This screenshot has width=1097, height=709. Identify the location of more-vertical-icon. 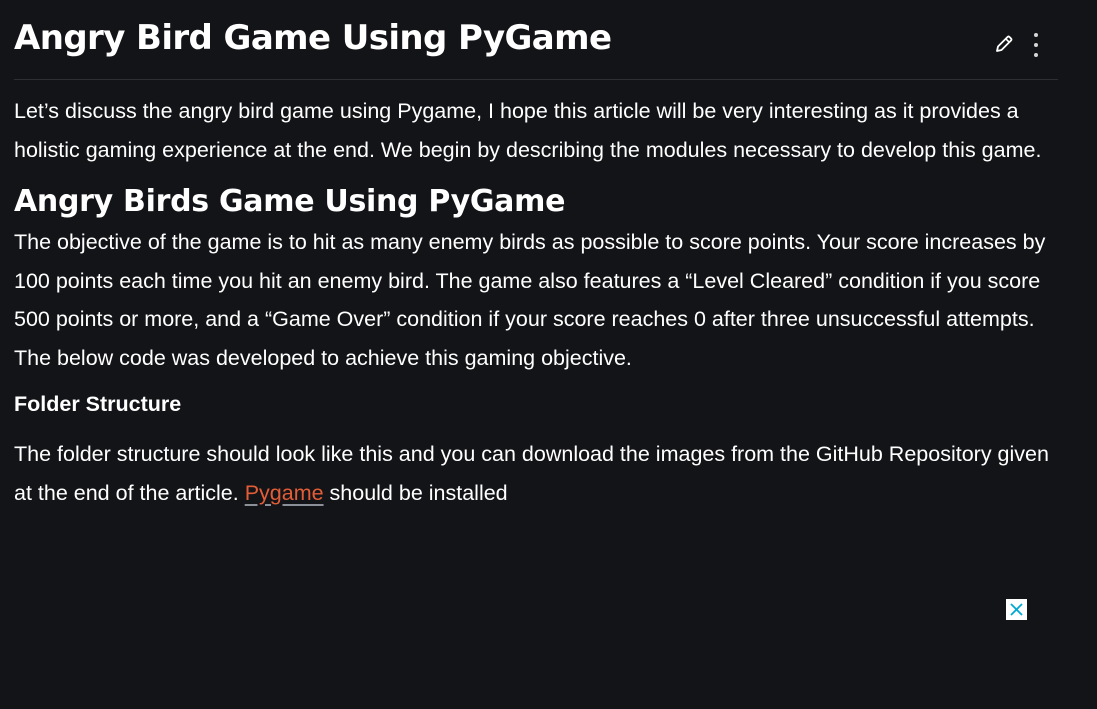
(1036, 45).